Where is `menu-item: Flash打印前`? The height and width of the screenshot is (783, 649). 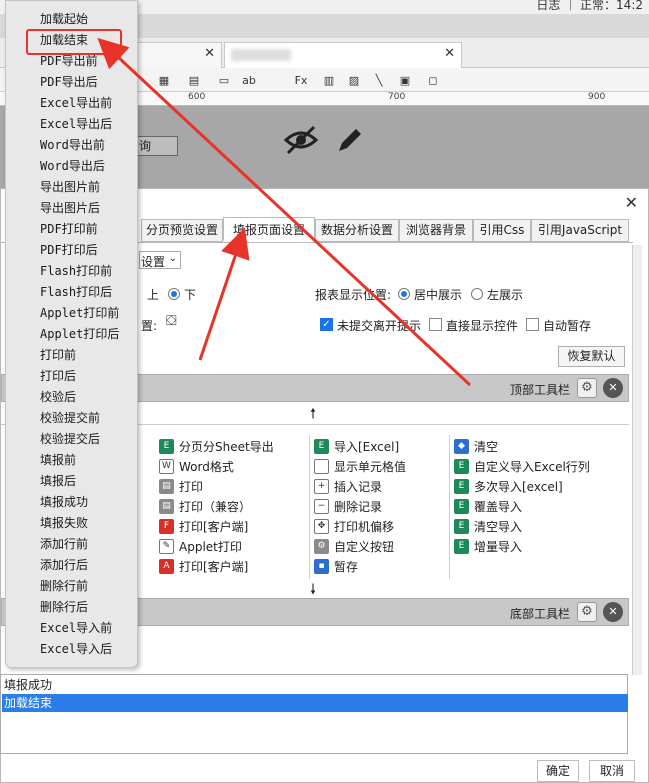 menu-item: Flash打印前 is located at coordinates (76, 271).